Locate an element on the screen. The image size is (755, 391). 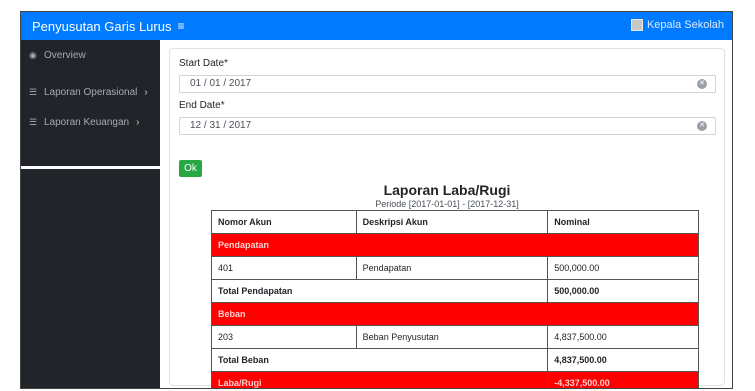
total-row-pendapatan: Total Pendapatan 500,000.00 is located at coordinates (454, 291).